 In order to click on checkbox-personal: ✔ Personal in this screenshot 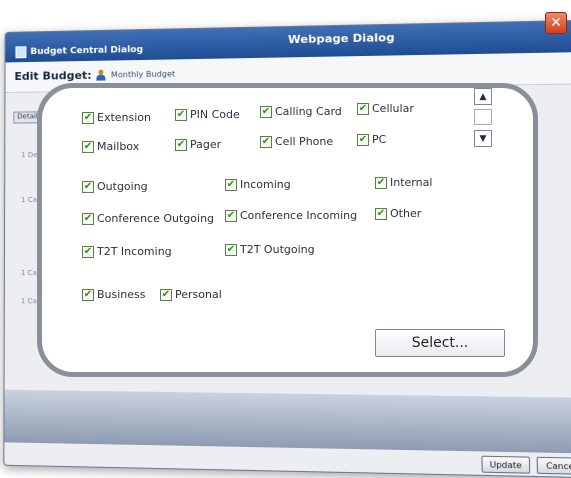, I will do `click(191, 294)`.